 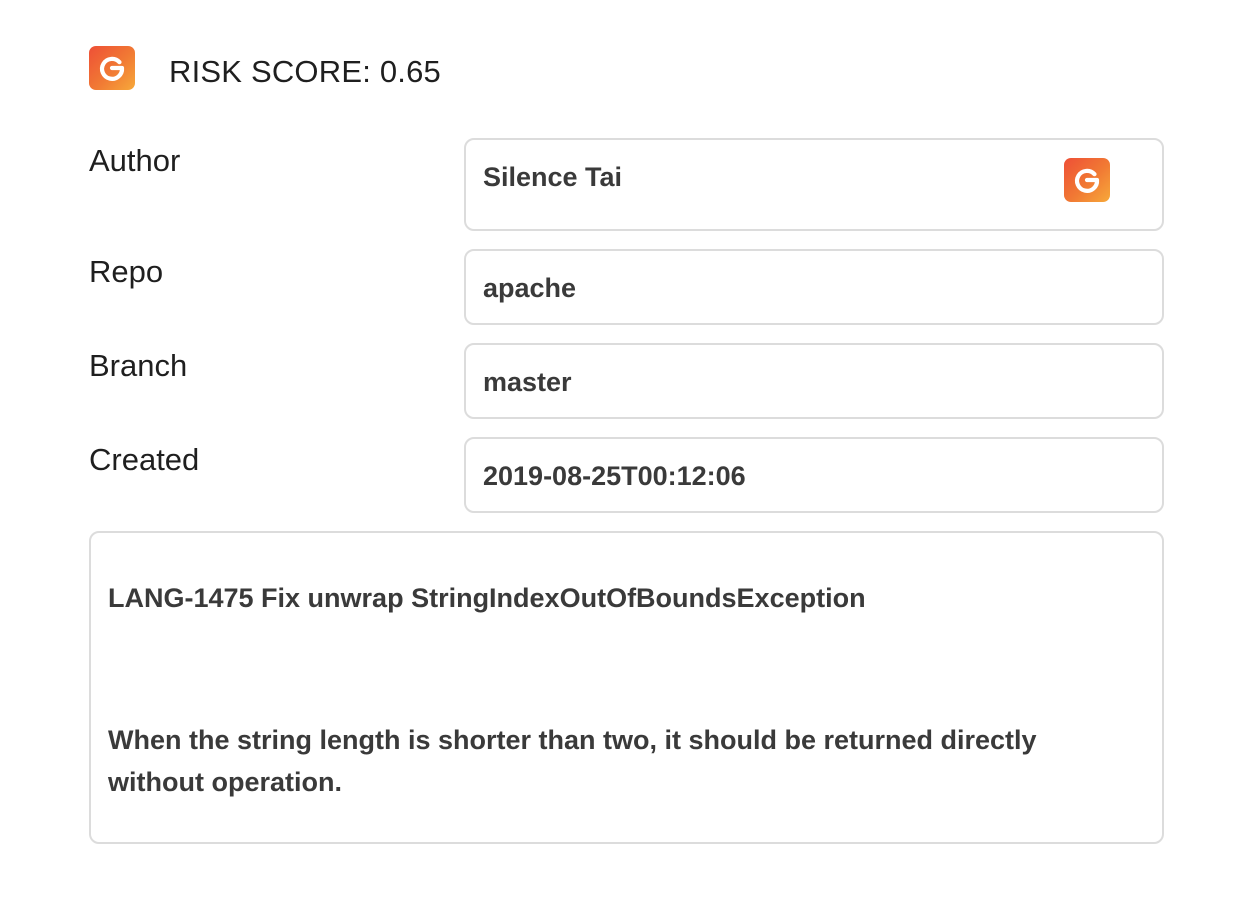 I want to click on repo-label: Repo, so click(x=126, y=271).